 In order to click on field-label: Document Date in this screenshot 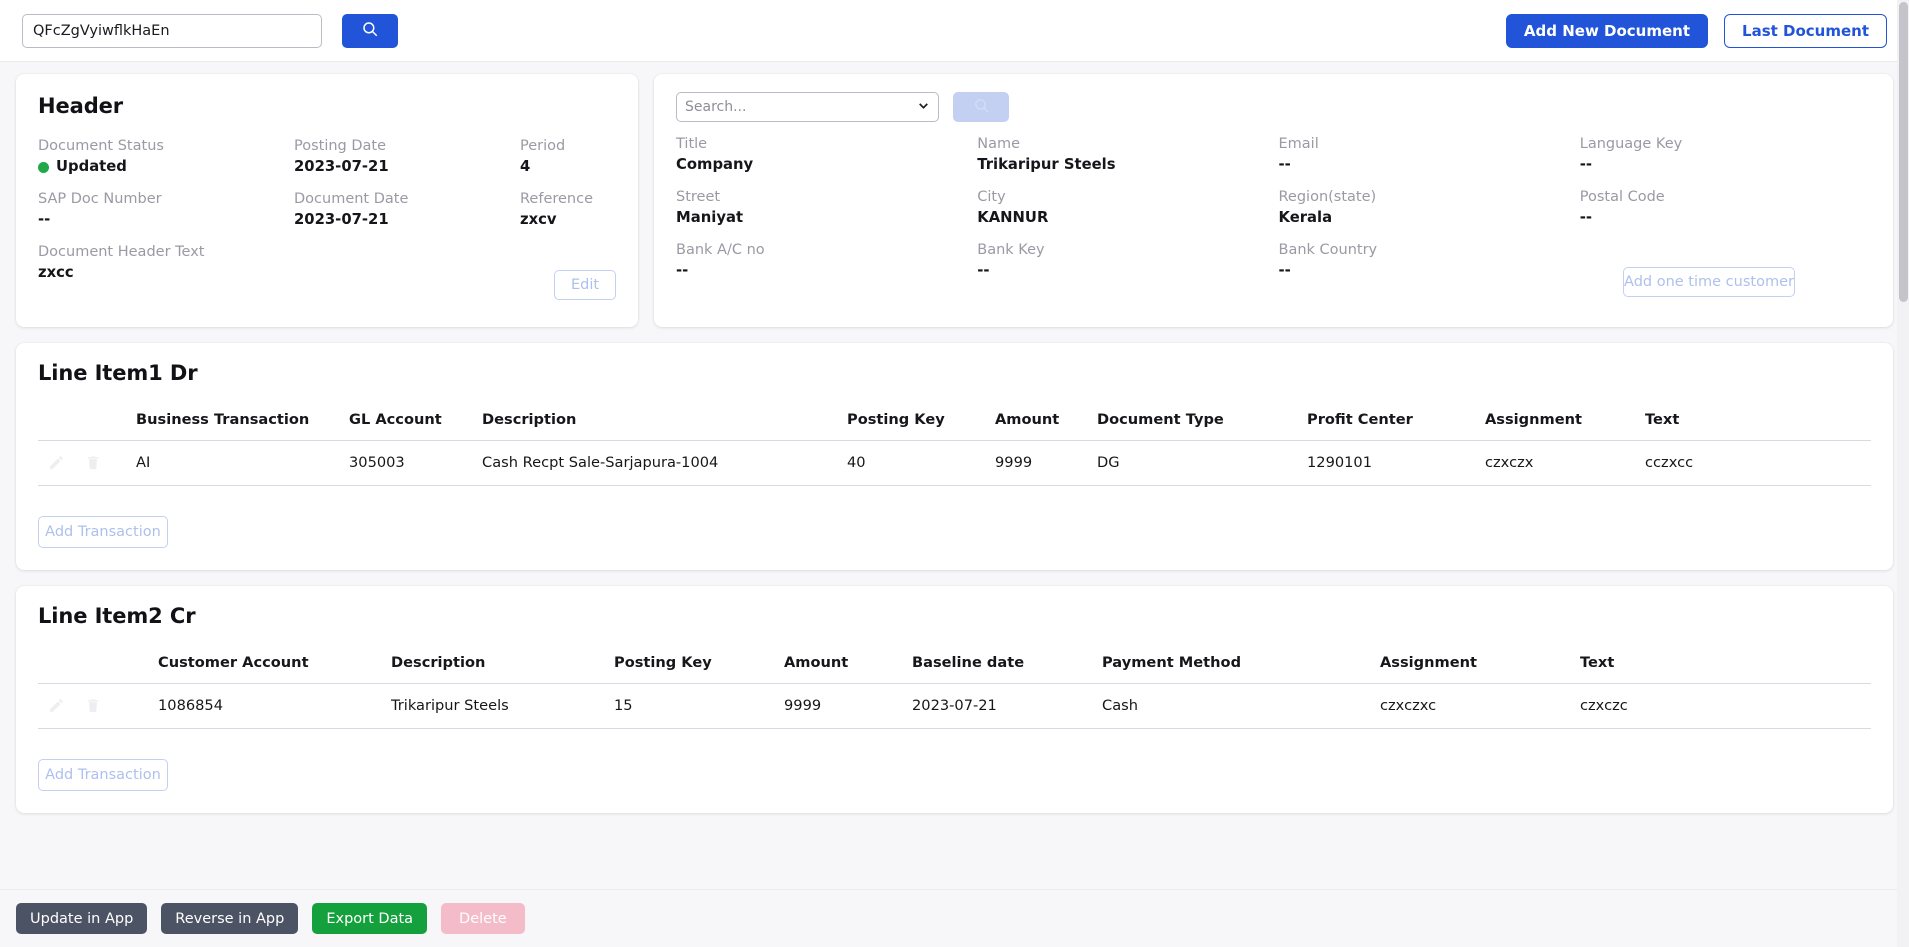, I will do `click(351, 199)`.